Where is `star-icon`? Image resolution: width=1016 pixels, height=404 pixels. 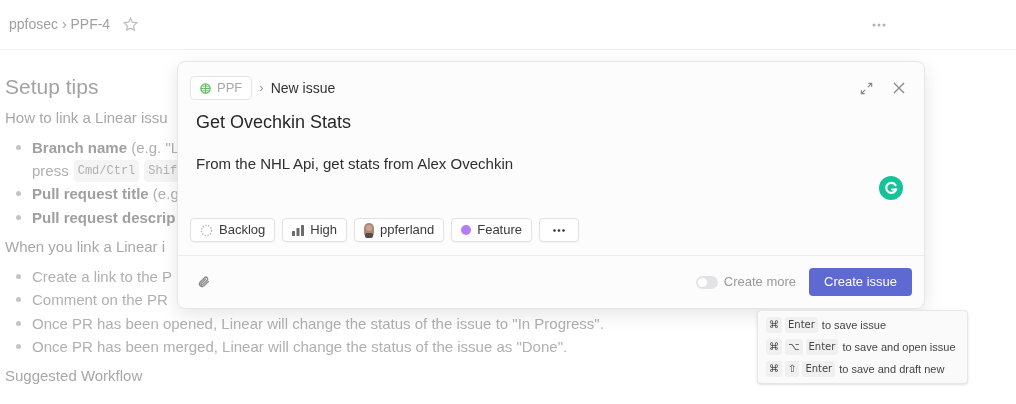
star-icon is located at coordinates (131, 24).